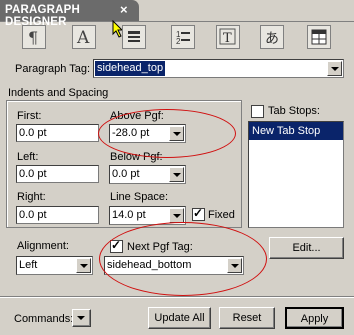 The width and height of the screenshot is (354, 335). I want to click on numbering-icon: 12, so click(183, 37).